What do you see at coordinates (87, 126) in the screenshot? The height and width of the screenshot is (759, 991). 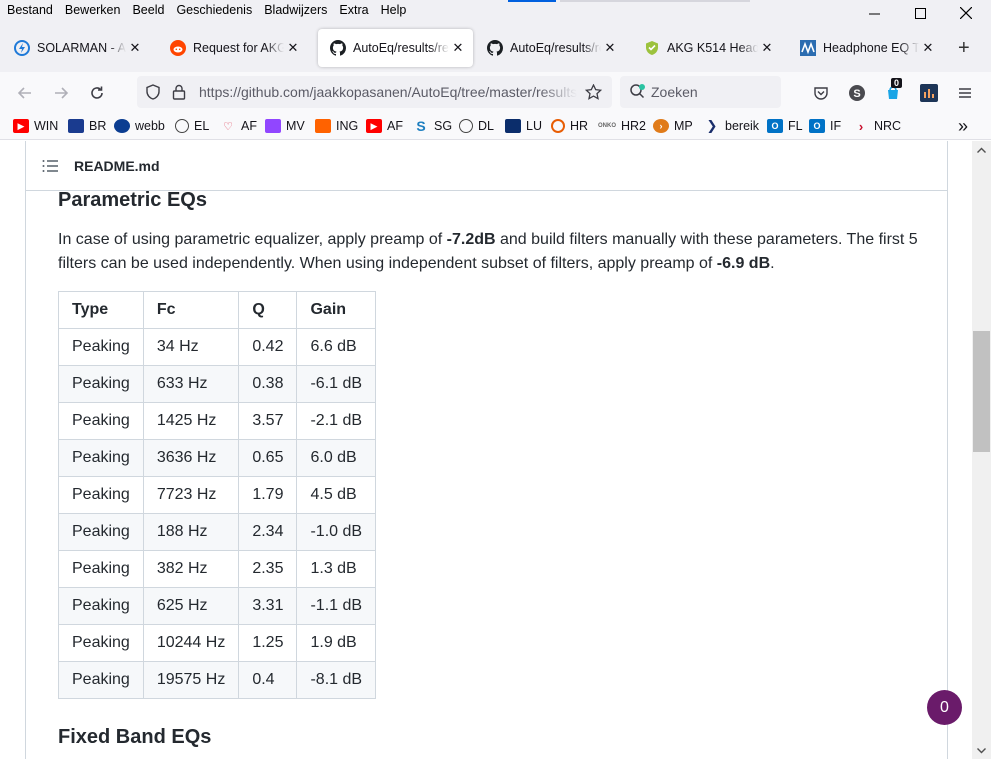 I see `bookmark-item: BR` at bounding box center [87, 126].